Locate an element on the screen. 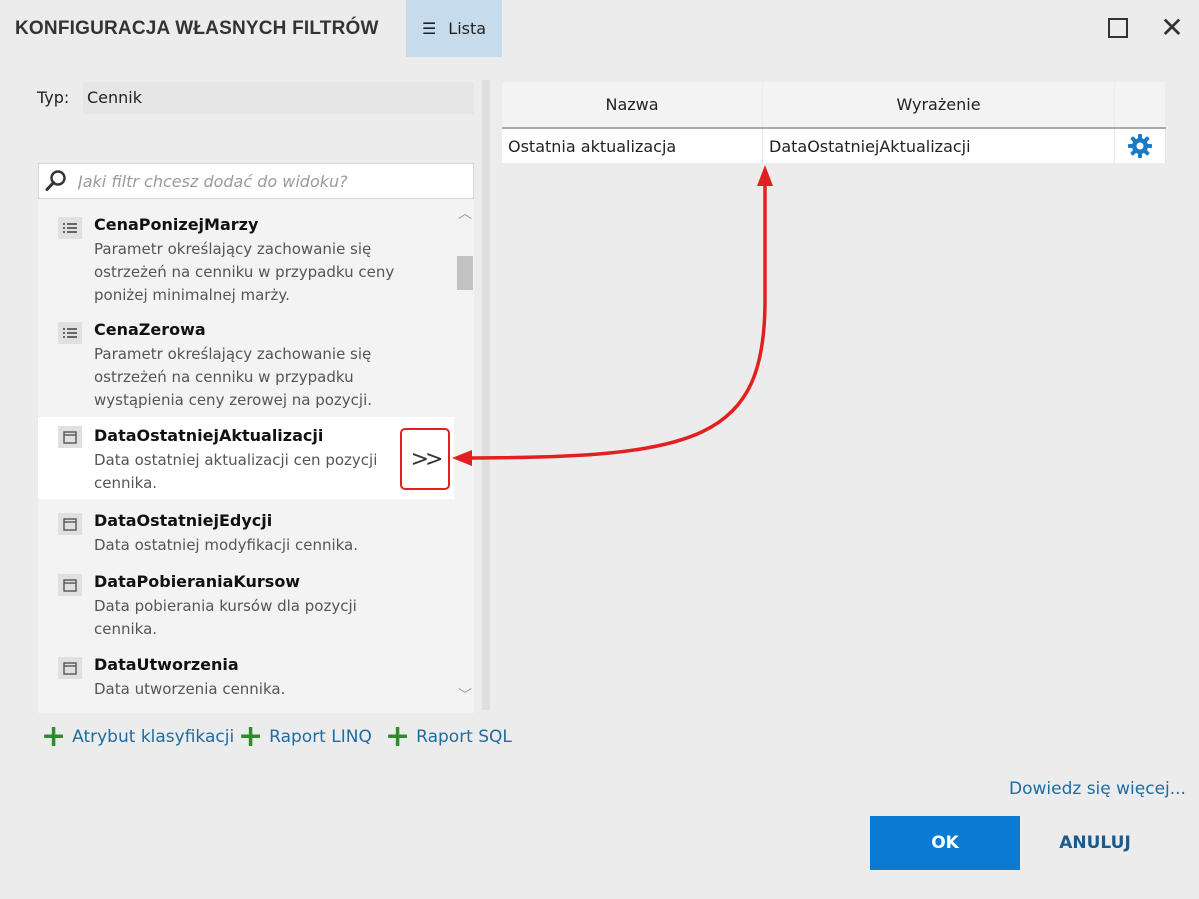 This screenshot has height=899, width=1199. filter-name: DataOstatniejAktualizacji is located at coordinates (209, 435).